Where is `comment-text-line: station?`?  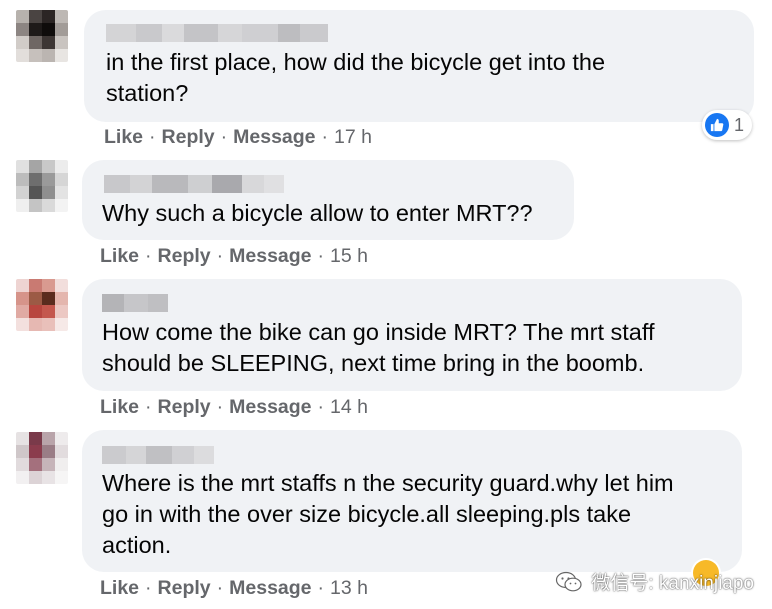
comment-text-line: station? is located at coordinates (147, 93).